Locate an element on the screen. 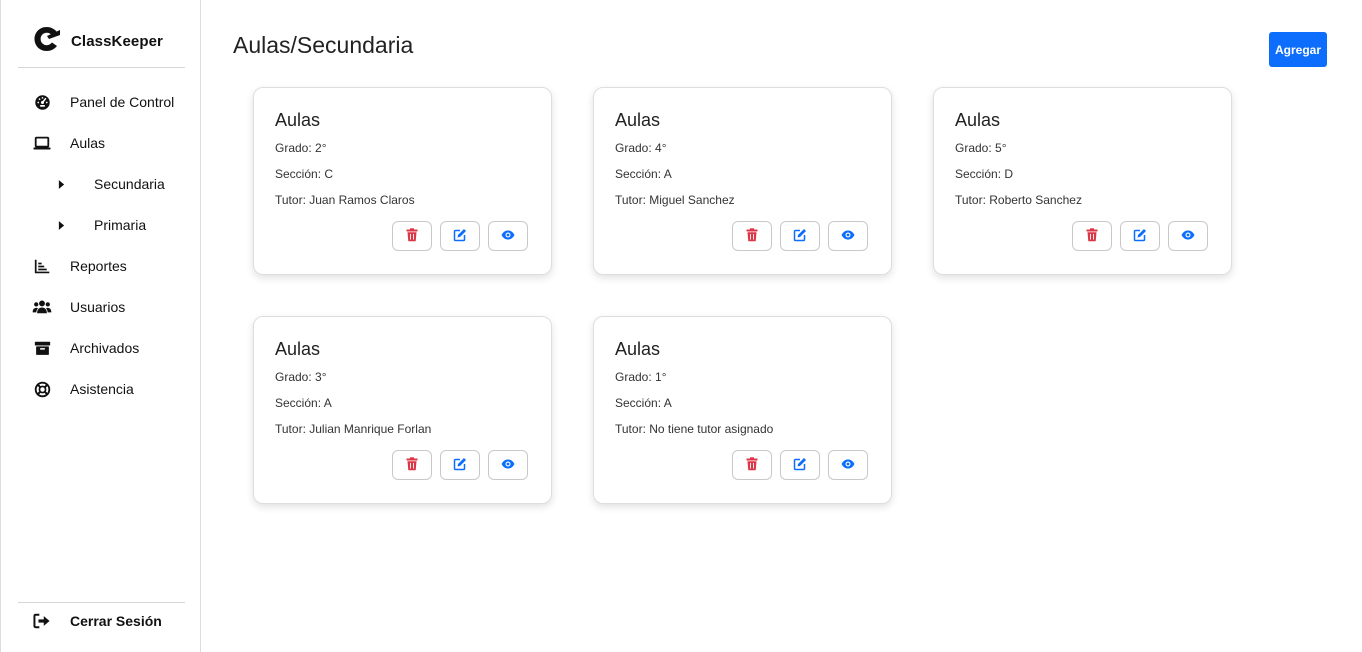 This screenshot has height=652, width=1362. logout-label: Cerrar Sesión is located at coordinates (116, 621).